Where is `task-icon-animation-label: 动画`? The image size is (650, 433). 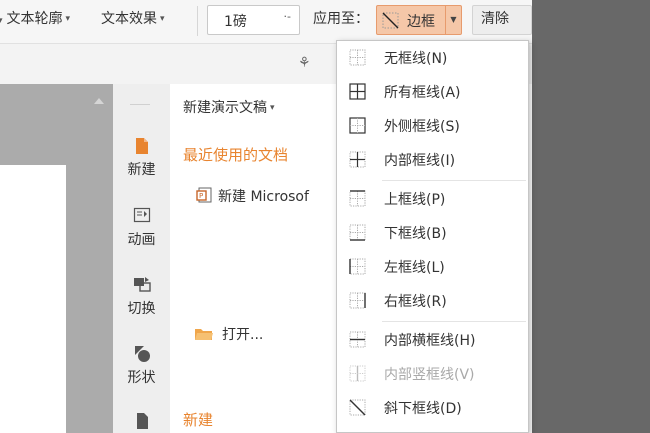 task-icon-animation-label: 动画 is located at coordinates (141, 240).